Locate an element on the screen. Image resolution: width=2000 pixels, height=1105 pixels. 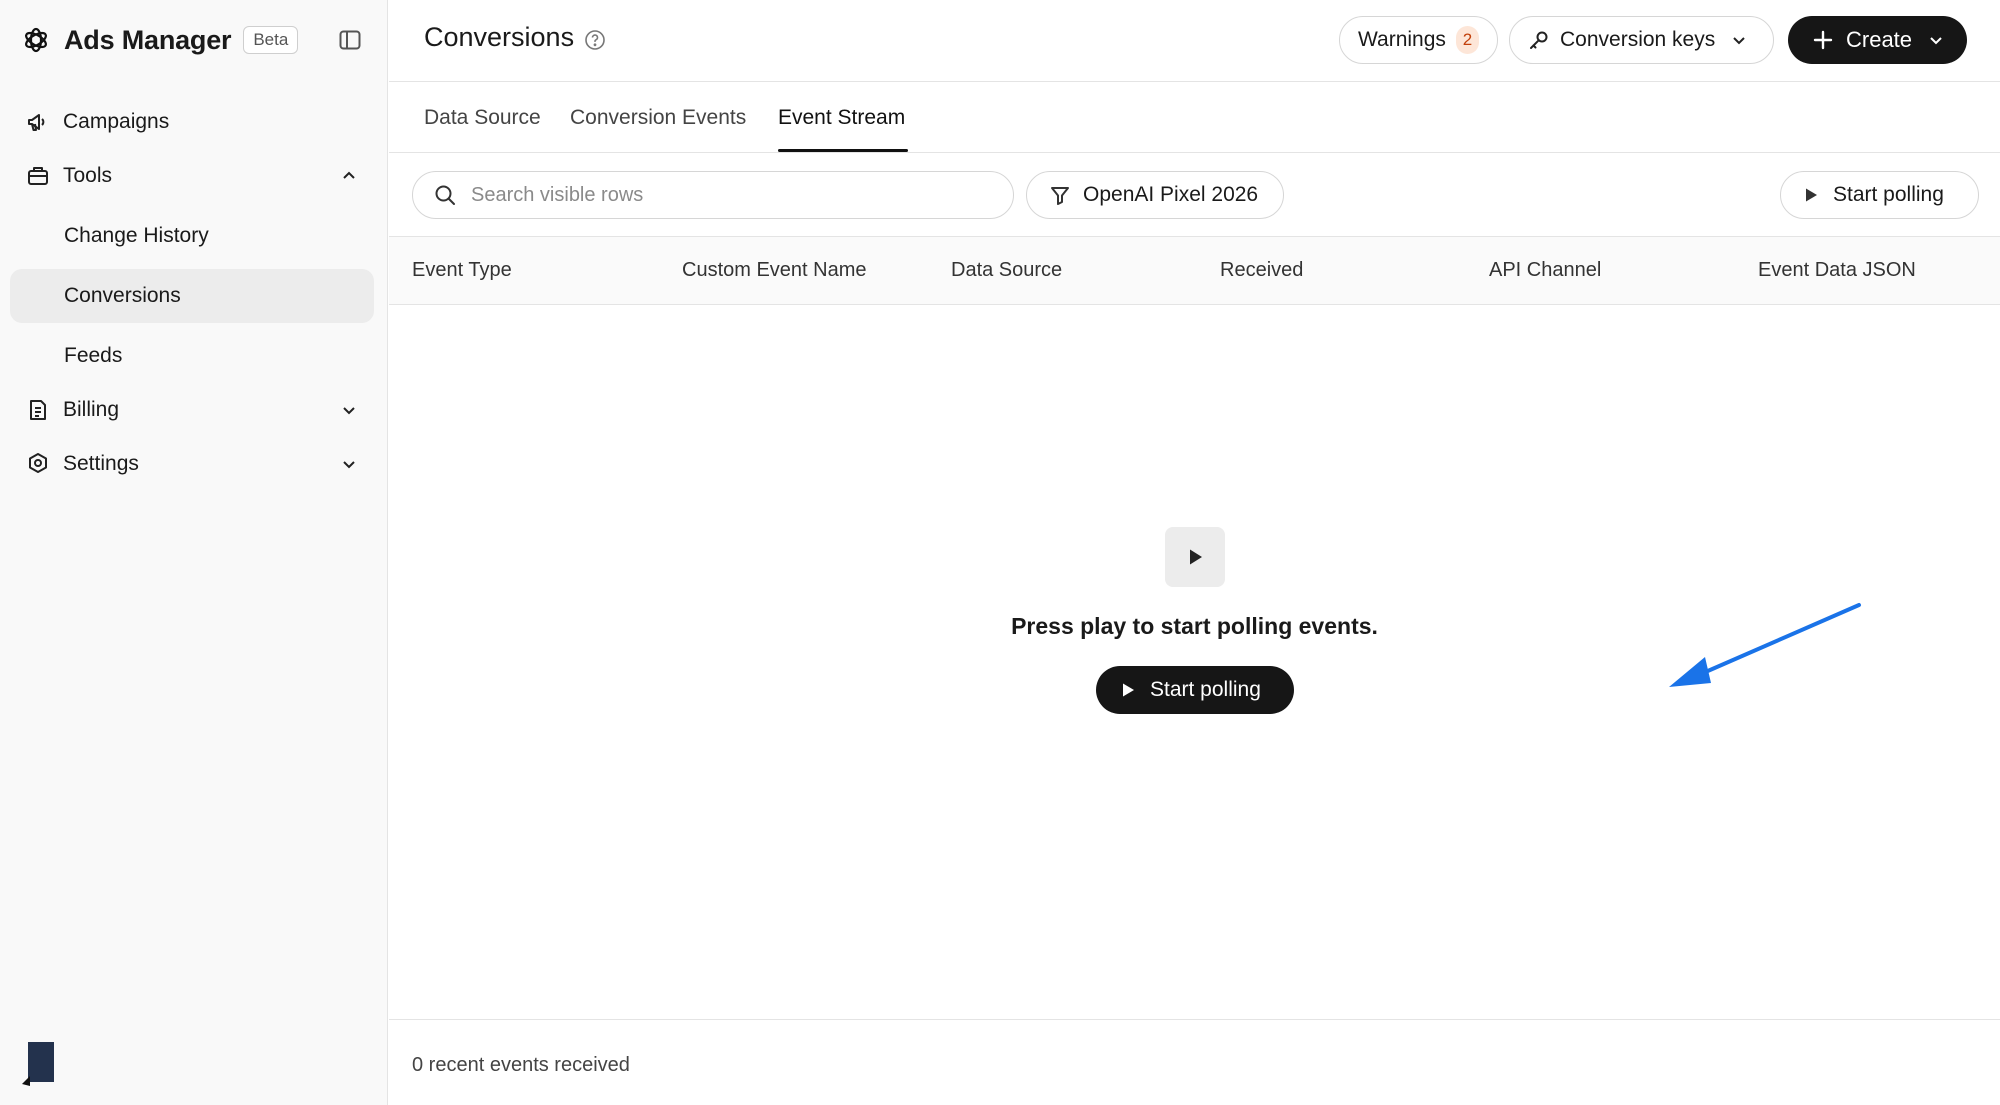
tab-event-stream: Event Stream is located at coordinates (841, 118).